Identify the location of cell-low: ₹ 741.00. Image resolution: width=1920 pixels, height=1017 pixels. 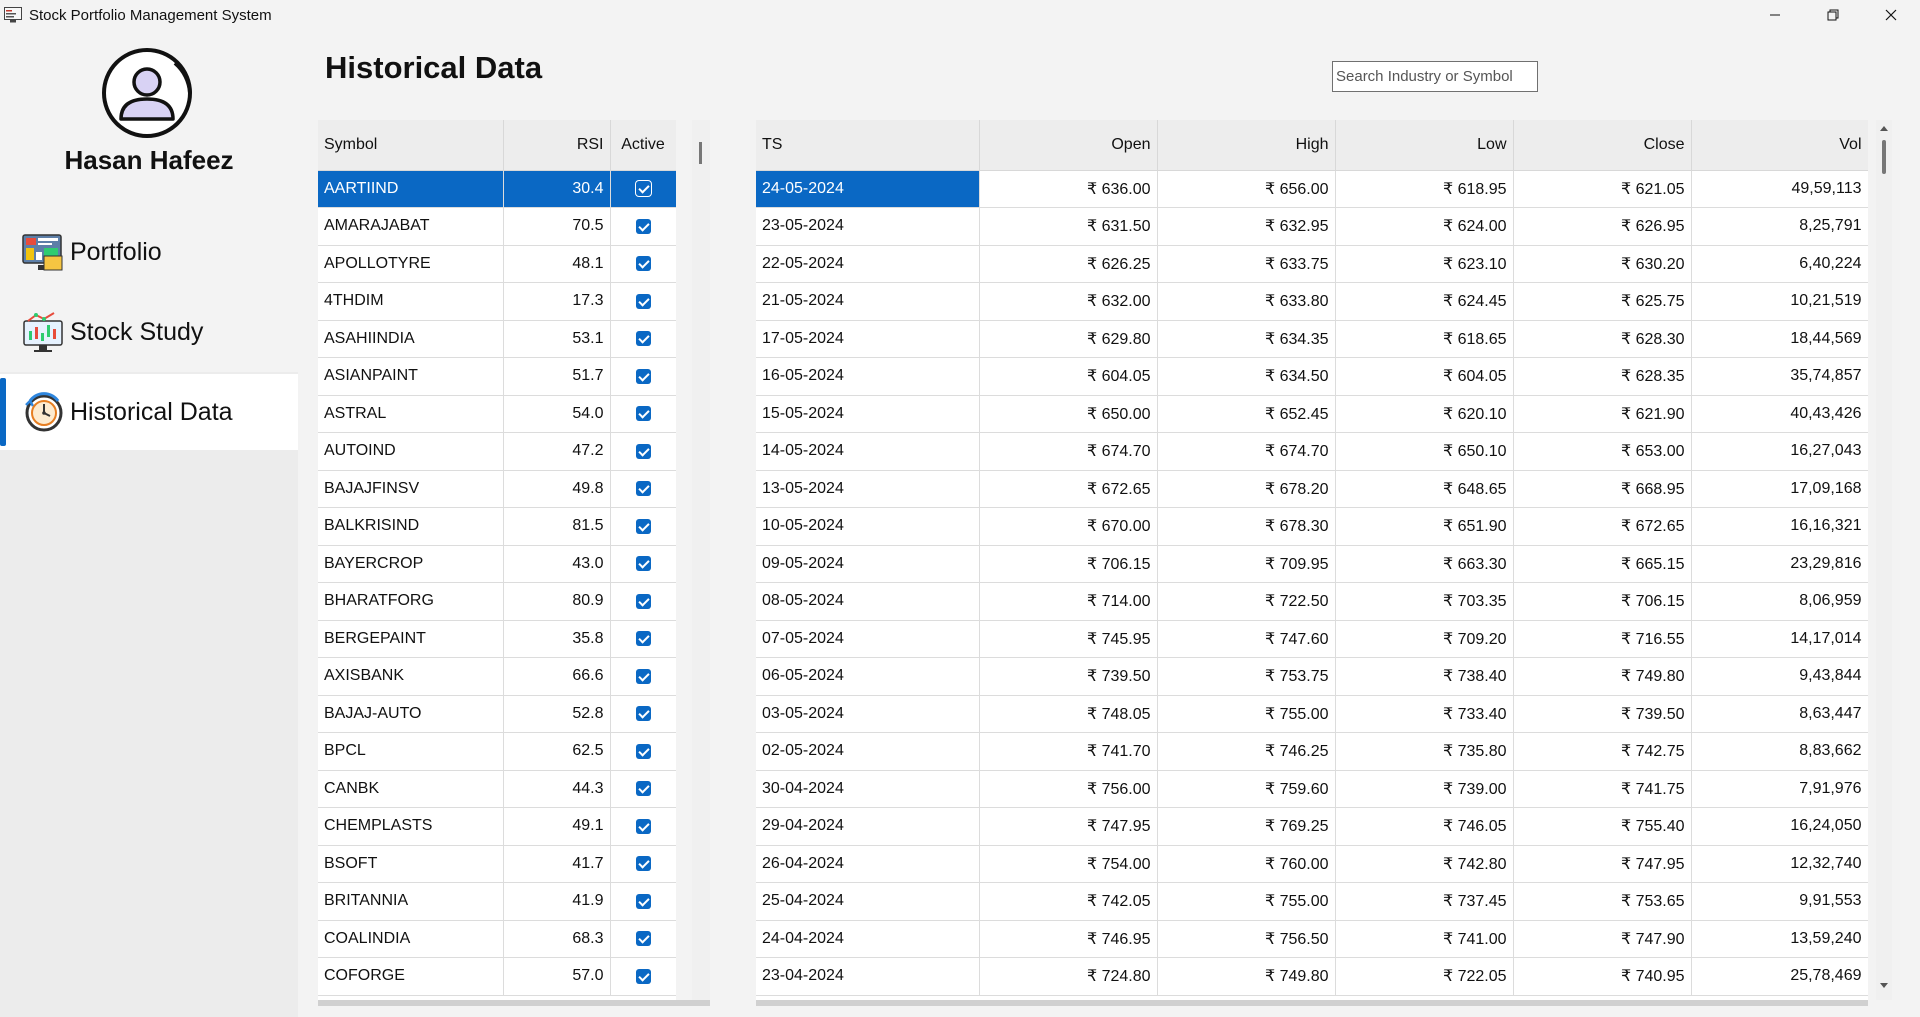
(1424, 939).